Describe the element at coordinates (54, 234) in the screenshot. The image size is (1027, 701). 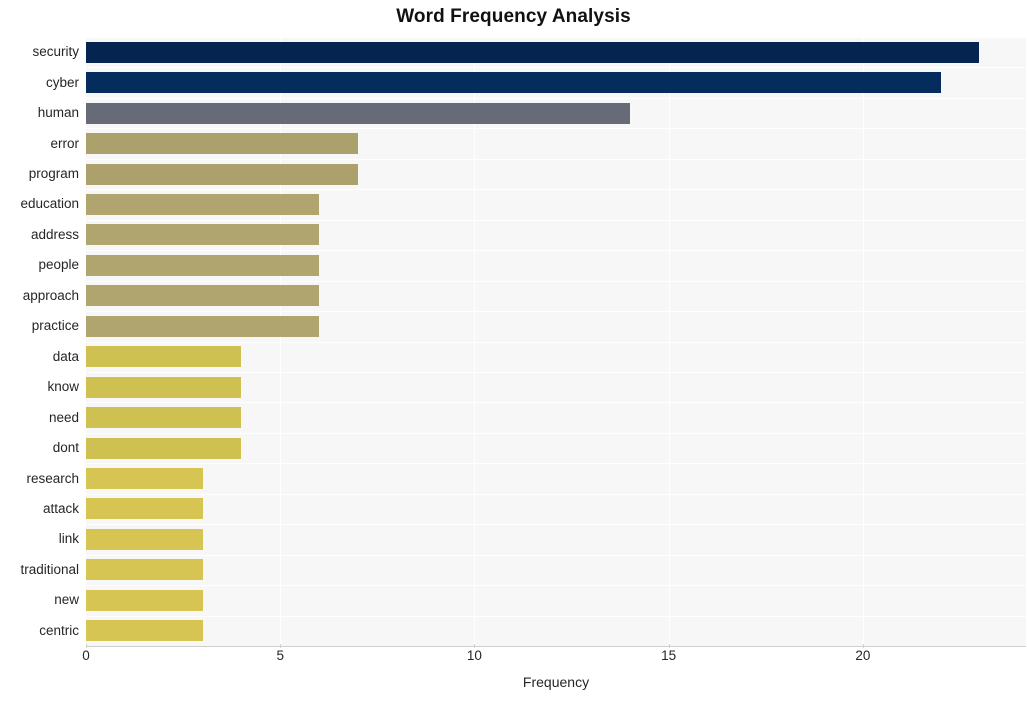
I see `y-axis-tick-label: address` at that location.